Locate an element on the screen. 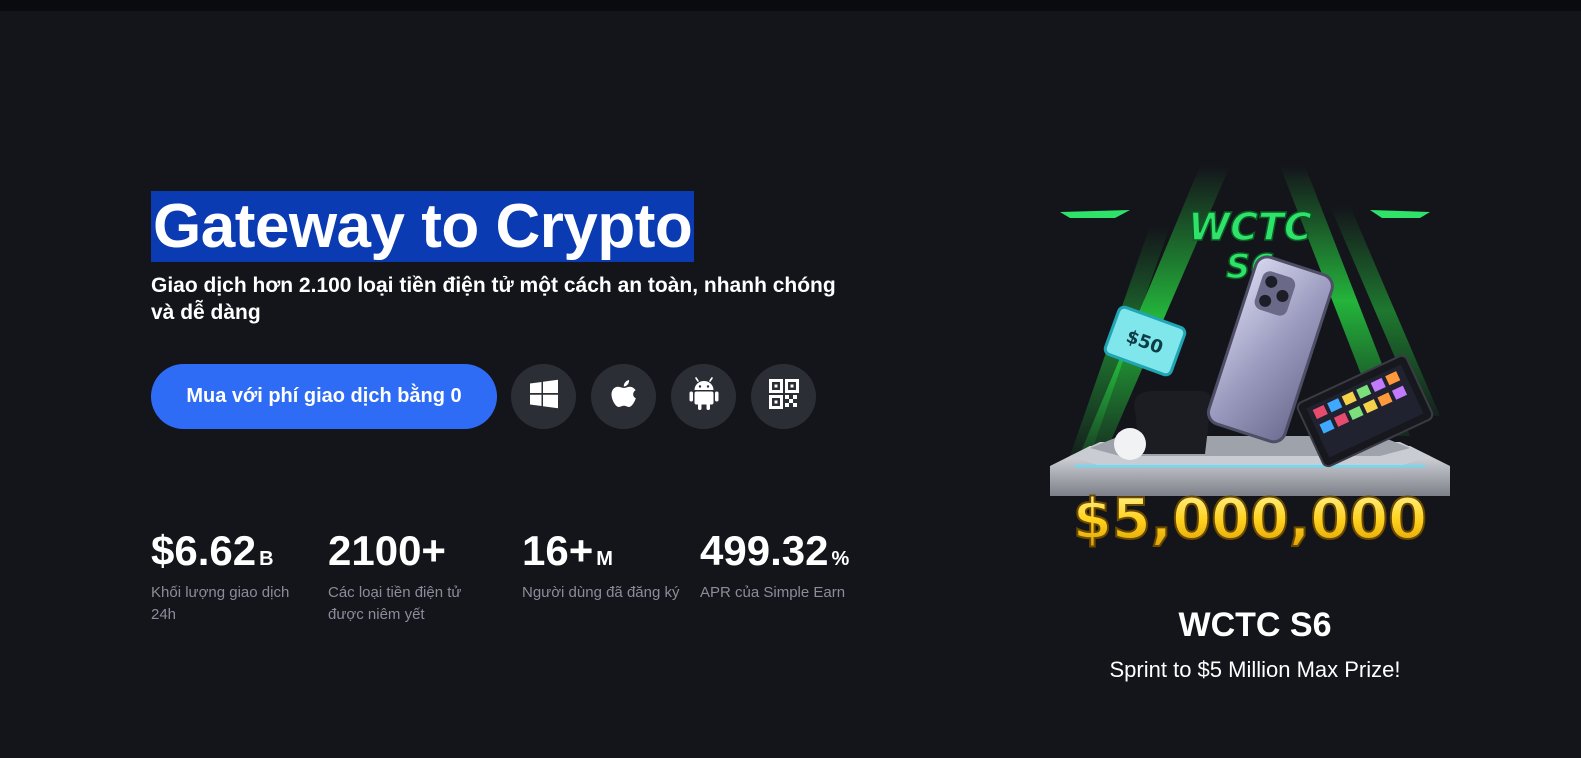 Image resolution: width=1581 pixels, height=758 pixels. qr-code-icon is located at coordinates (783, 396).